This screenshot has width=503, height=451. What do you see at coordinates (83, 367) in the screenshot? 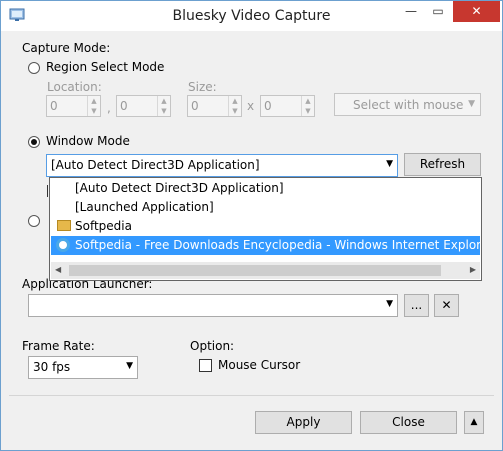
I see `frame-rate-select: 30 fps ▼` at bounding box center [83, 367].